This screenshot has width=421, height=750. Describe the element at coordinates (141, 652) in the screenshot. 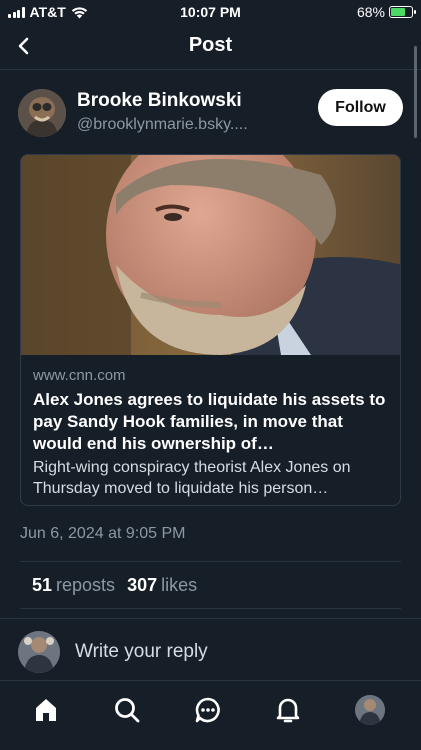

I see `reply-input: Write your reply` at that location.